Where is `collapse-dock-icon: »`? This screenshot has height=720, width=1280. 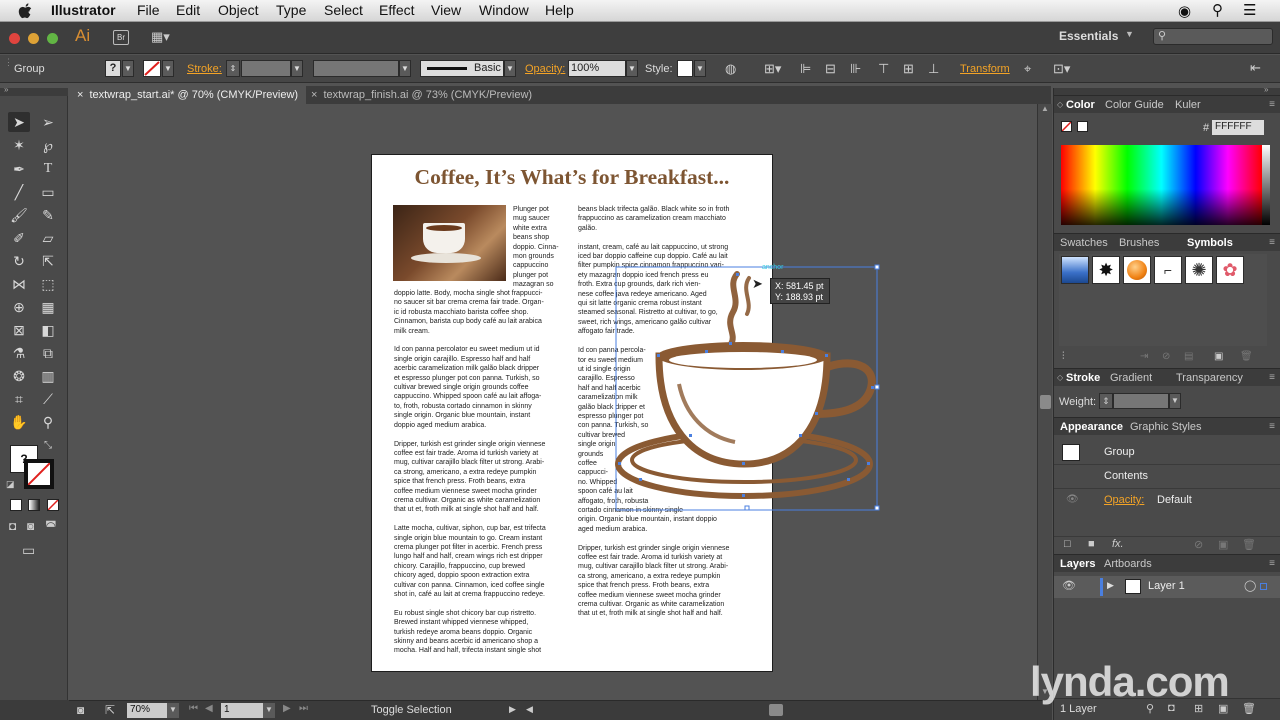
collapse-dock-icon: » is located at coordinates (1266, 89).